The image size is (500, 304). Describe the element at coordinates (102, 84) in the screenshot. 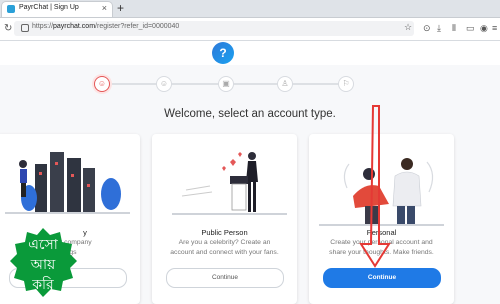

I see `step-account-type: ☺` at that location.